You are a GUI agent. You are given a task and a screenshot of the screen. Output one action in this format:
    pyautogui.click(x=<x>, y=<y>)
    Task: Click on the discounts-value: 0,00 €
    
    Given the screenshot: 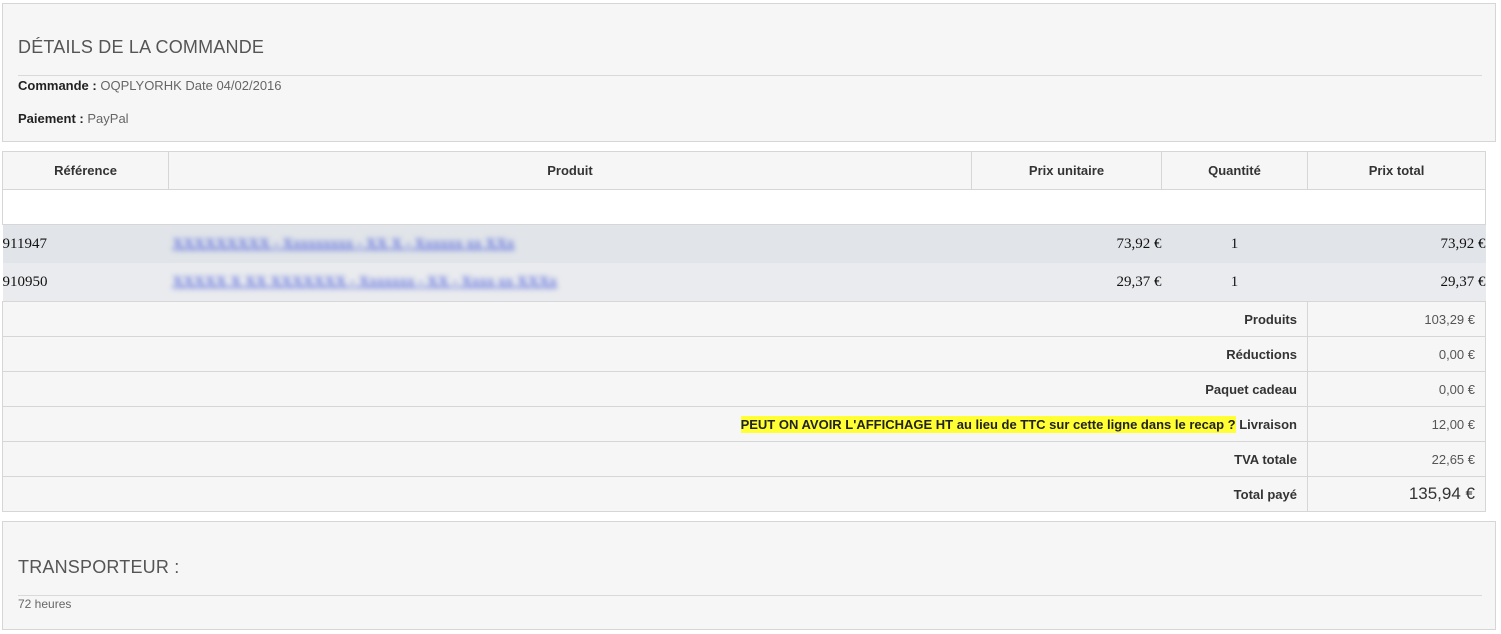 What is the action you would take?
    pyautogui.click(x=1396, y=354)
    